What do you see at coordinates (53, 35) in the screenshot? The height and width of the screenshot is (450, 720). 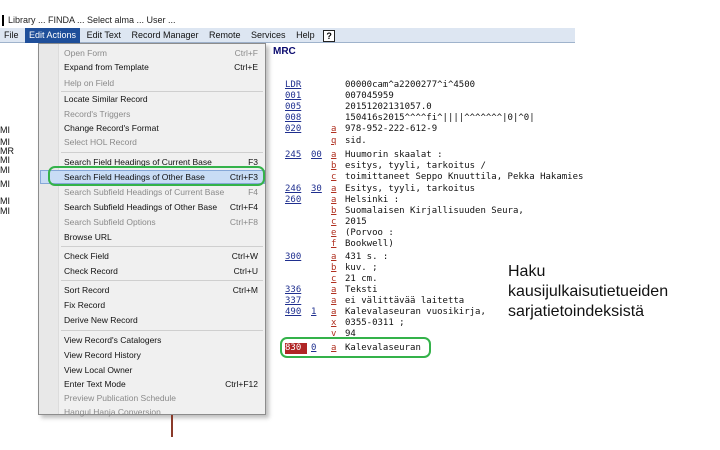 I see `menu-edit-actions: Edit Actions` at bounding box center [53, 35].